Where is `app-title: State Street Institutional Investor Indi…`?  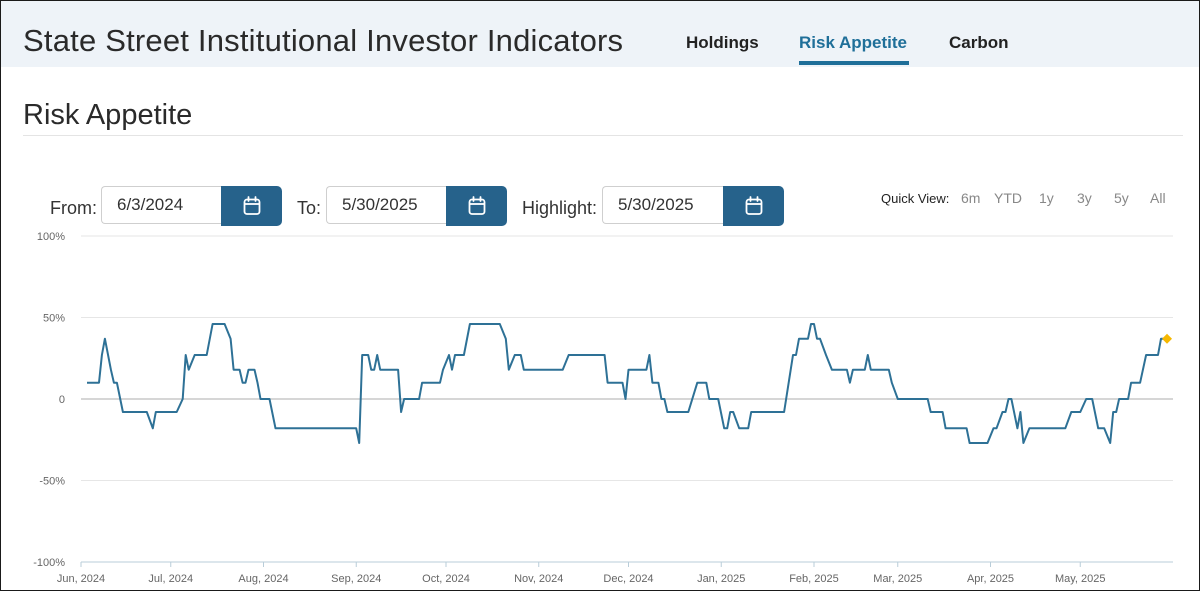 app-title: State Street Institutional Investor Indi… is located at coordinates (323, 40).